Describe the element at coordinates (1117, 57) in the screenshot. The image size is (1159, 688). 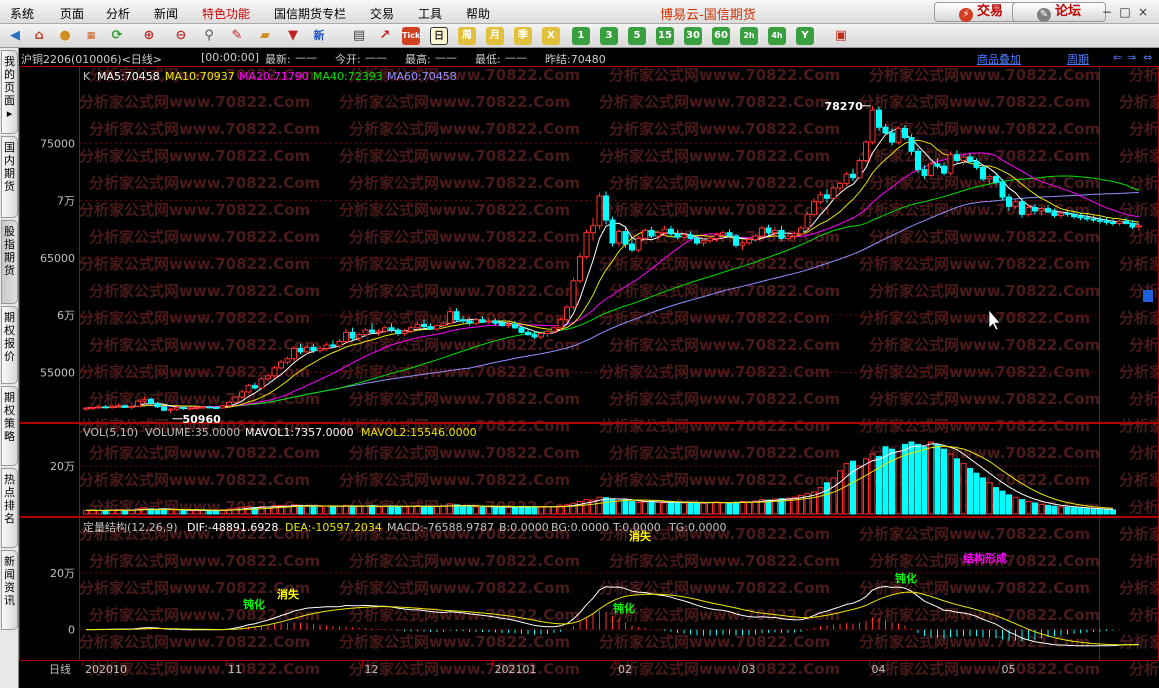
I see `pan-left-icon: ⇐` at that location.